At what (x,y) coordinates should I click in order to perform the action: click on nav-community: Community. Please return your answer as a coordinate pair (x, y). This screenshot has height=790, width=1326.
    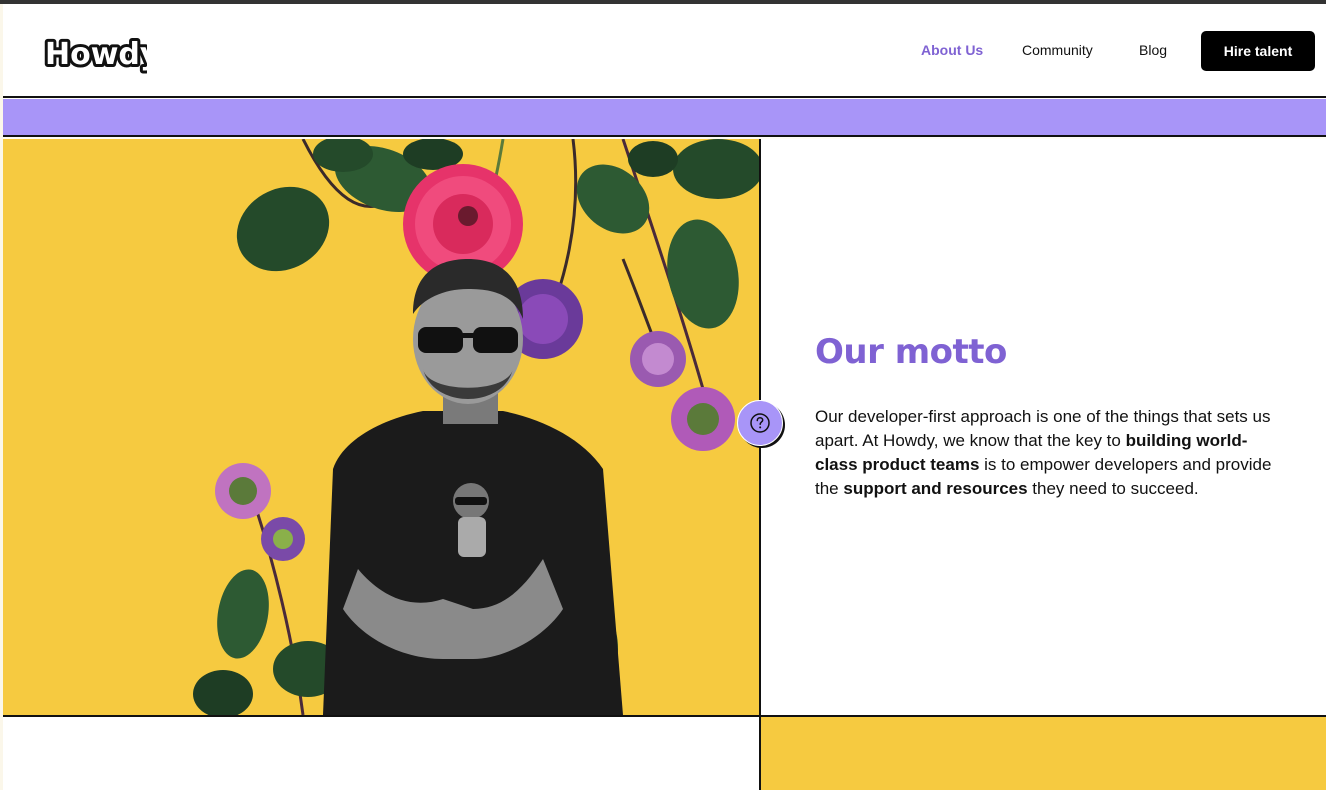
    Looking at the image, I should click on (1057, 50).